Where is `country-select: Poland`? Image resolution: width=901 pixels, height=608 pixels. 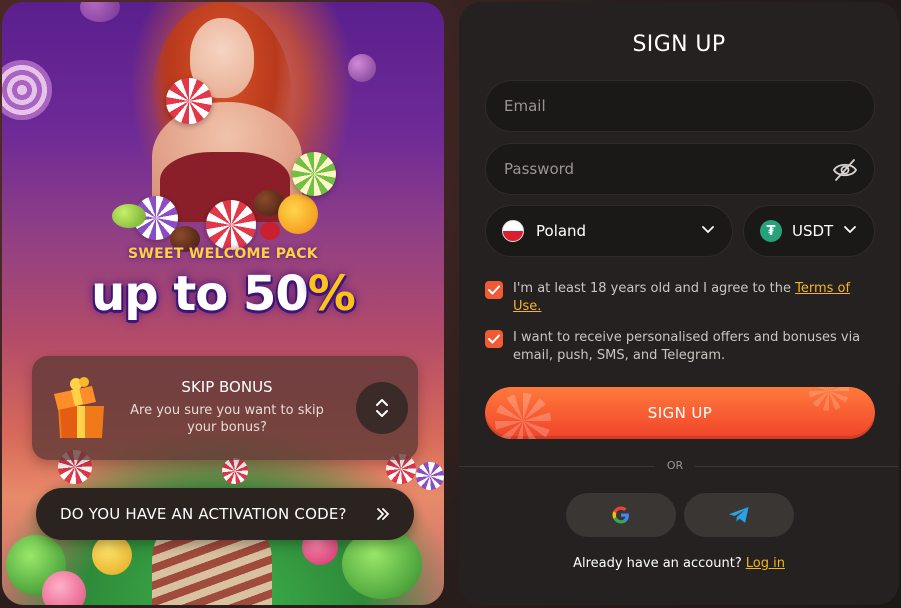 country-select: Poland is located at coordinates (609, 231).